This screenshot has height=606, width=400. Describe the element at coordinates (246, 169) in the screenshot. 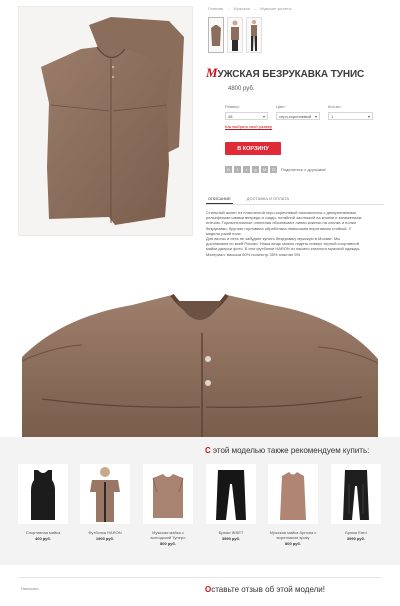

I see `twitter-share-icon: t` at that location.